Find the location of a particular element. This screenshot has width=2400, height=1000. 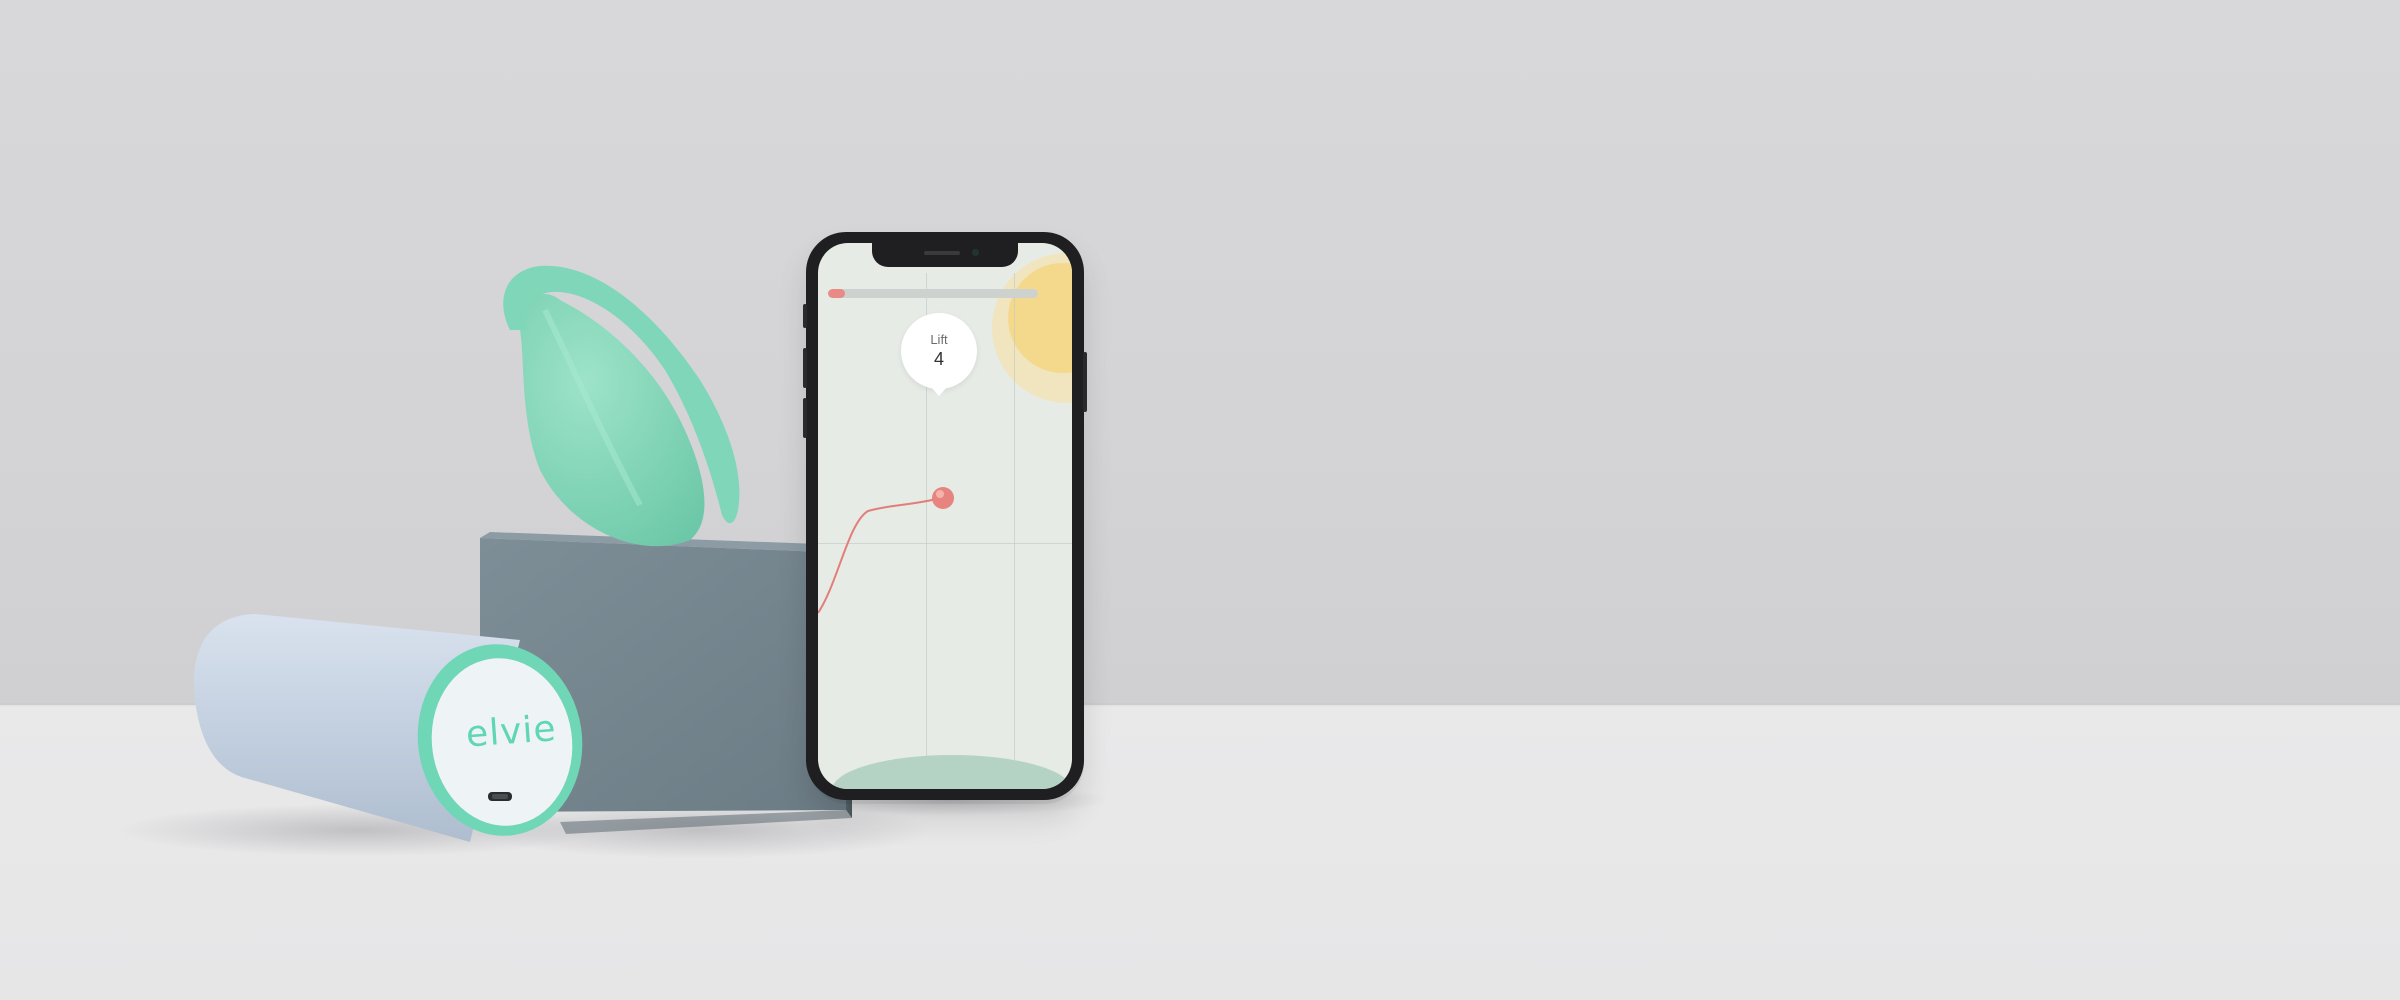

smartphone: Lift 4 is located at coordinates (945, 516).